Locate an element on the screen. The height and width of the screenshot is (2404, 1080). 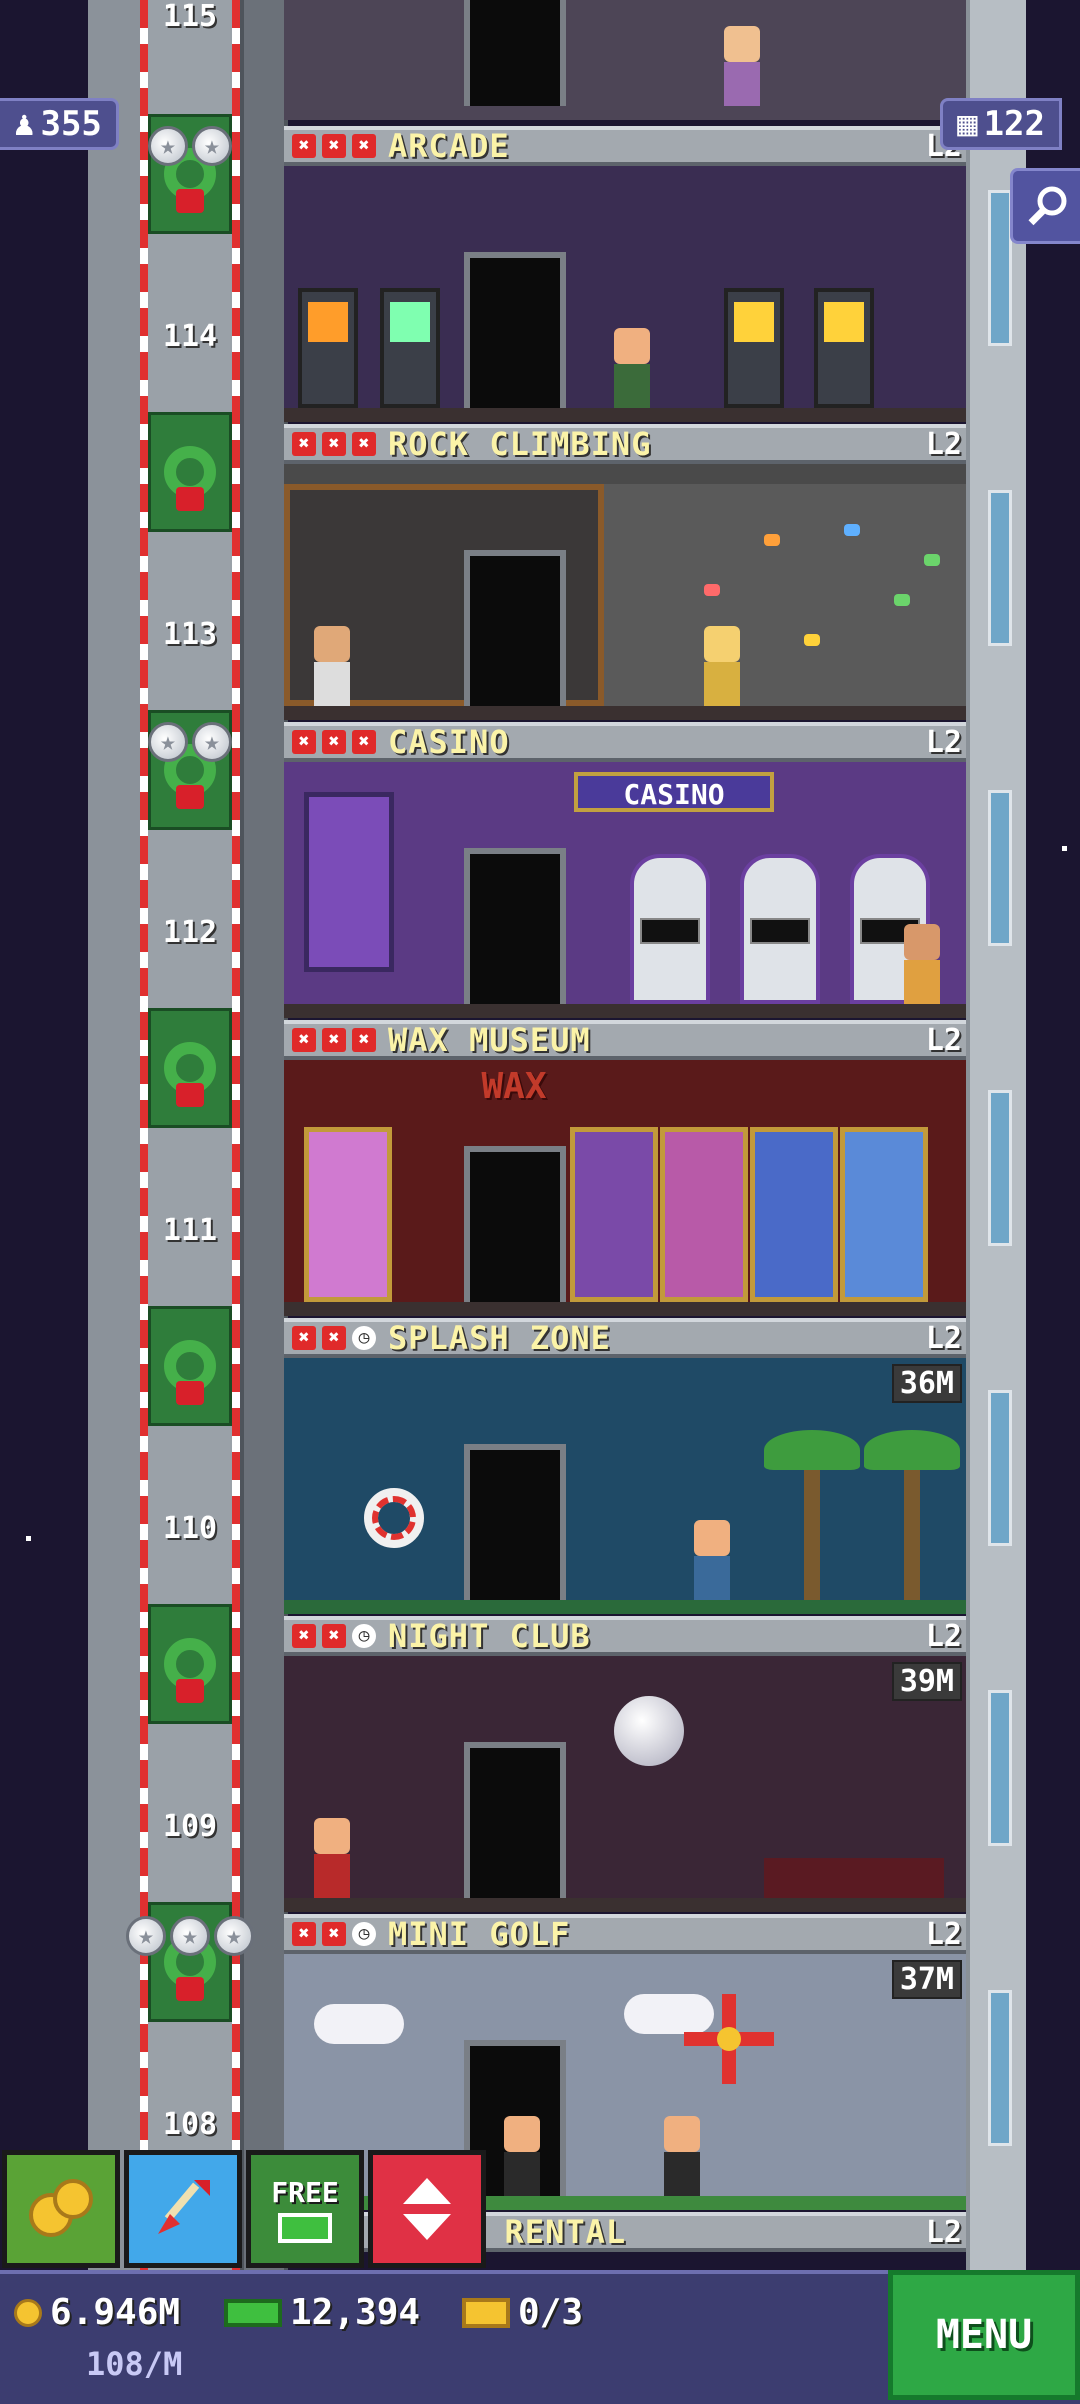
free-gift-button: FREE is located at coordinates (305, 2209).